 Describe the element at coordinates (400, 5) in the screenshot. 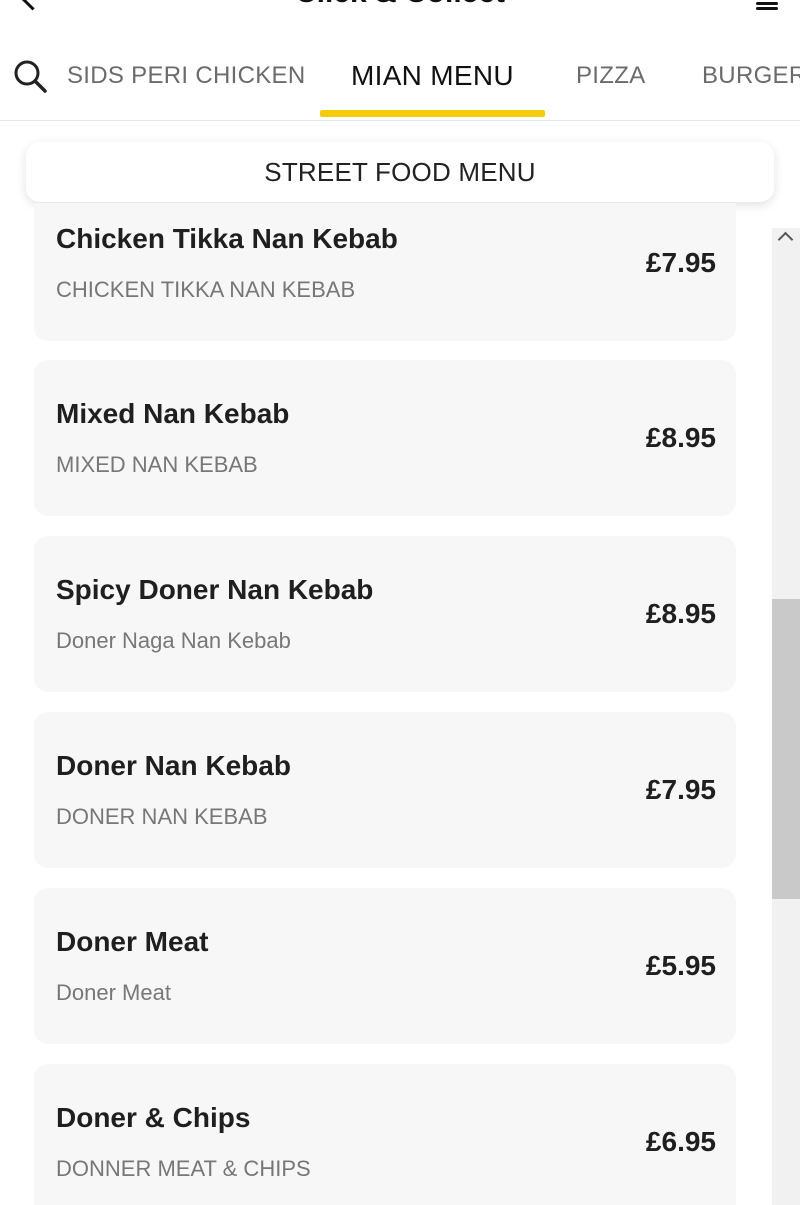

I see `page-title: Click & Collect` at that location.